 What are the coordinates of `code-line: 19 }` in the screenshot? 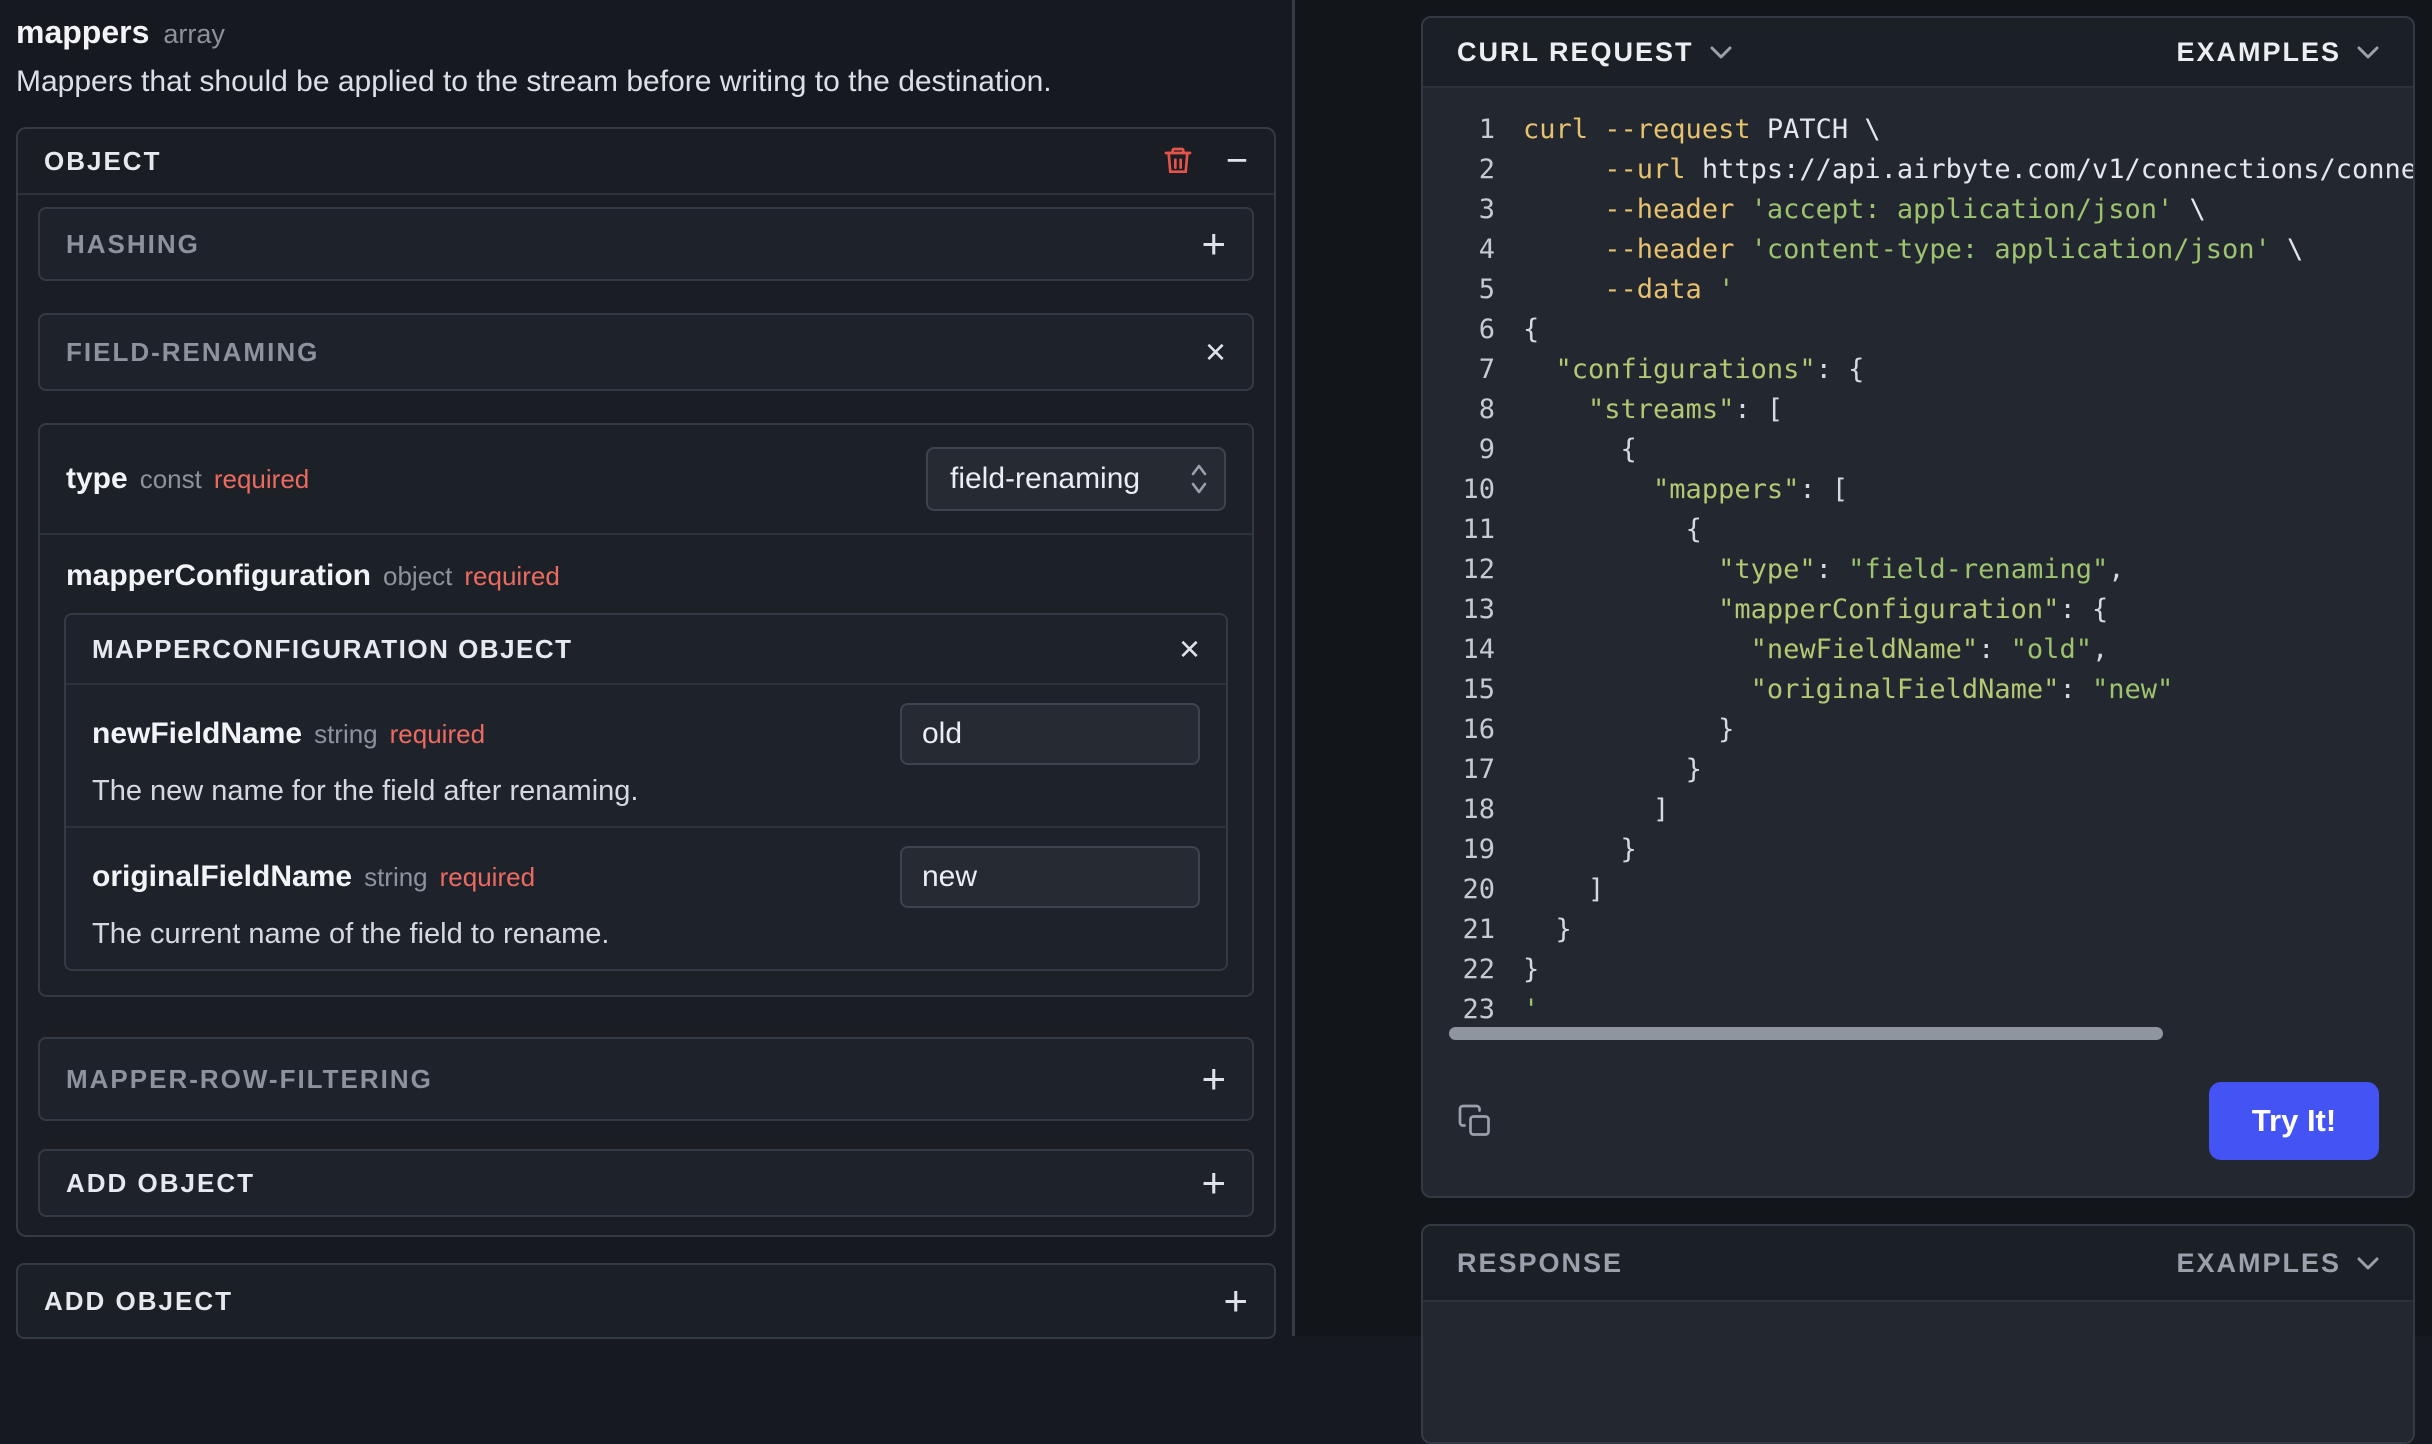 It's located at (1931, 850).